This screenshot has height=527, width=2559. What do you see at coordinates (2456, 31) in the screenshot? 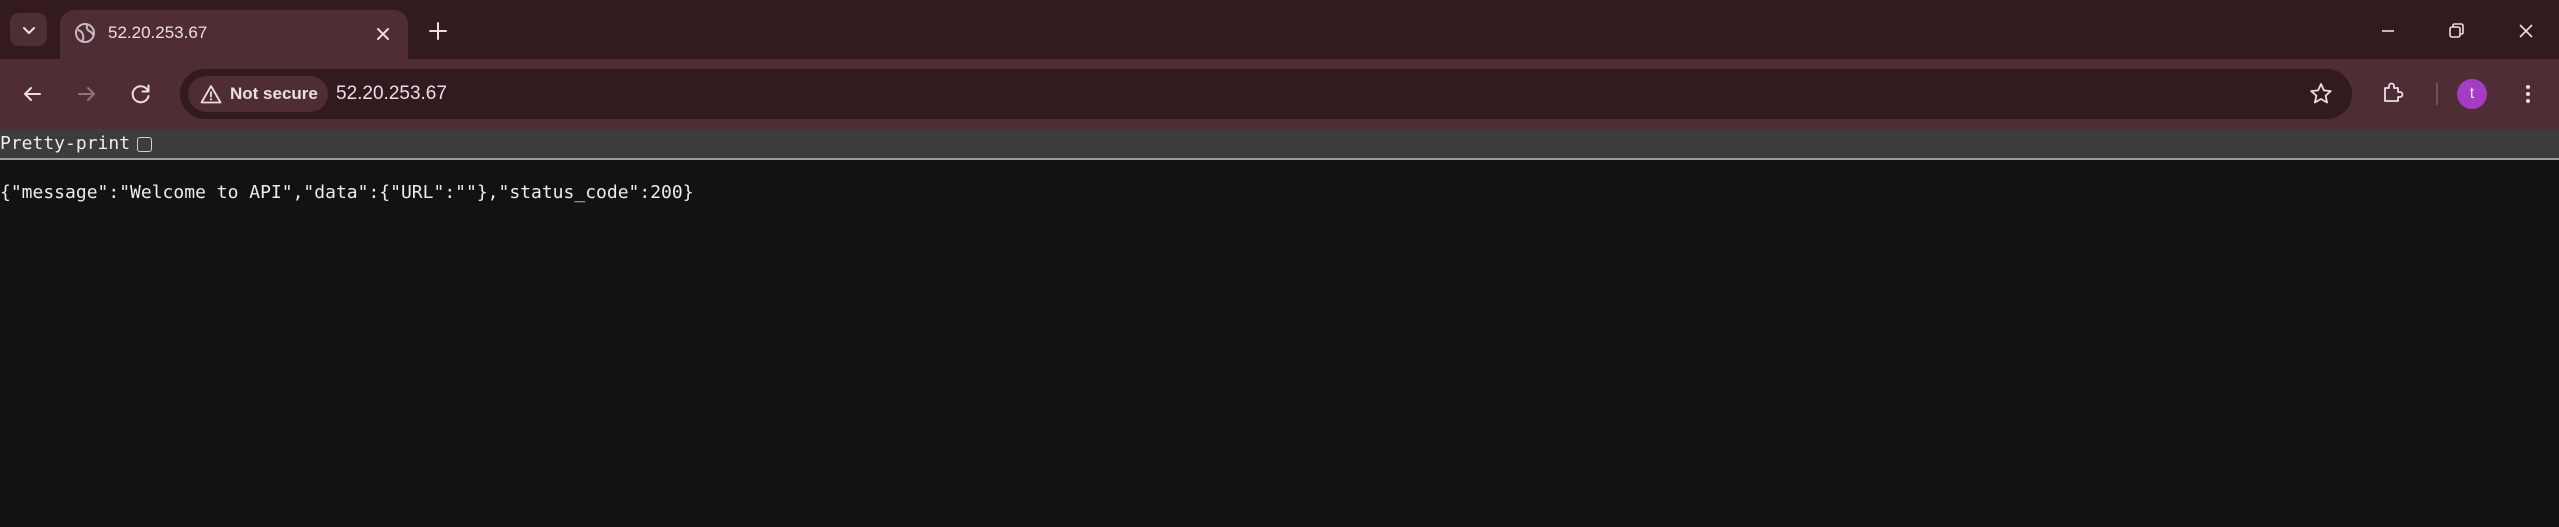
I see `restore-icon` at bounding box center [2456, 31].